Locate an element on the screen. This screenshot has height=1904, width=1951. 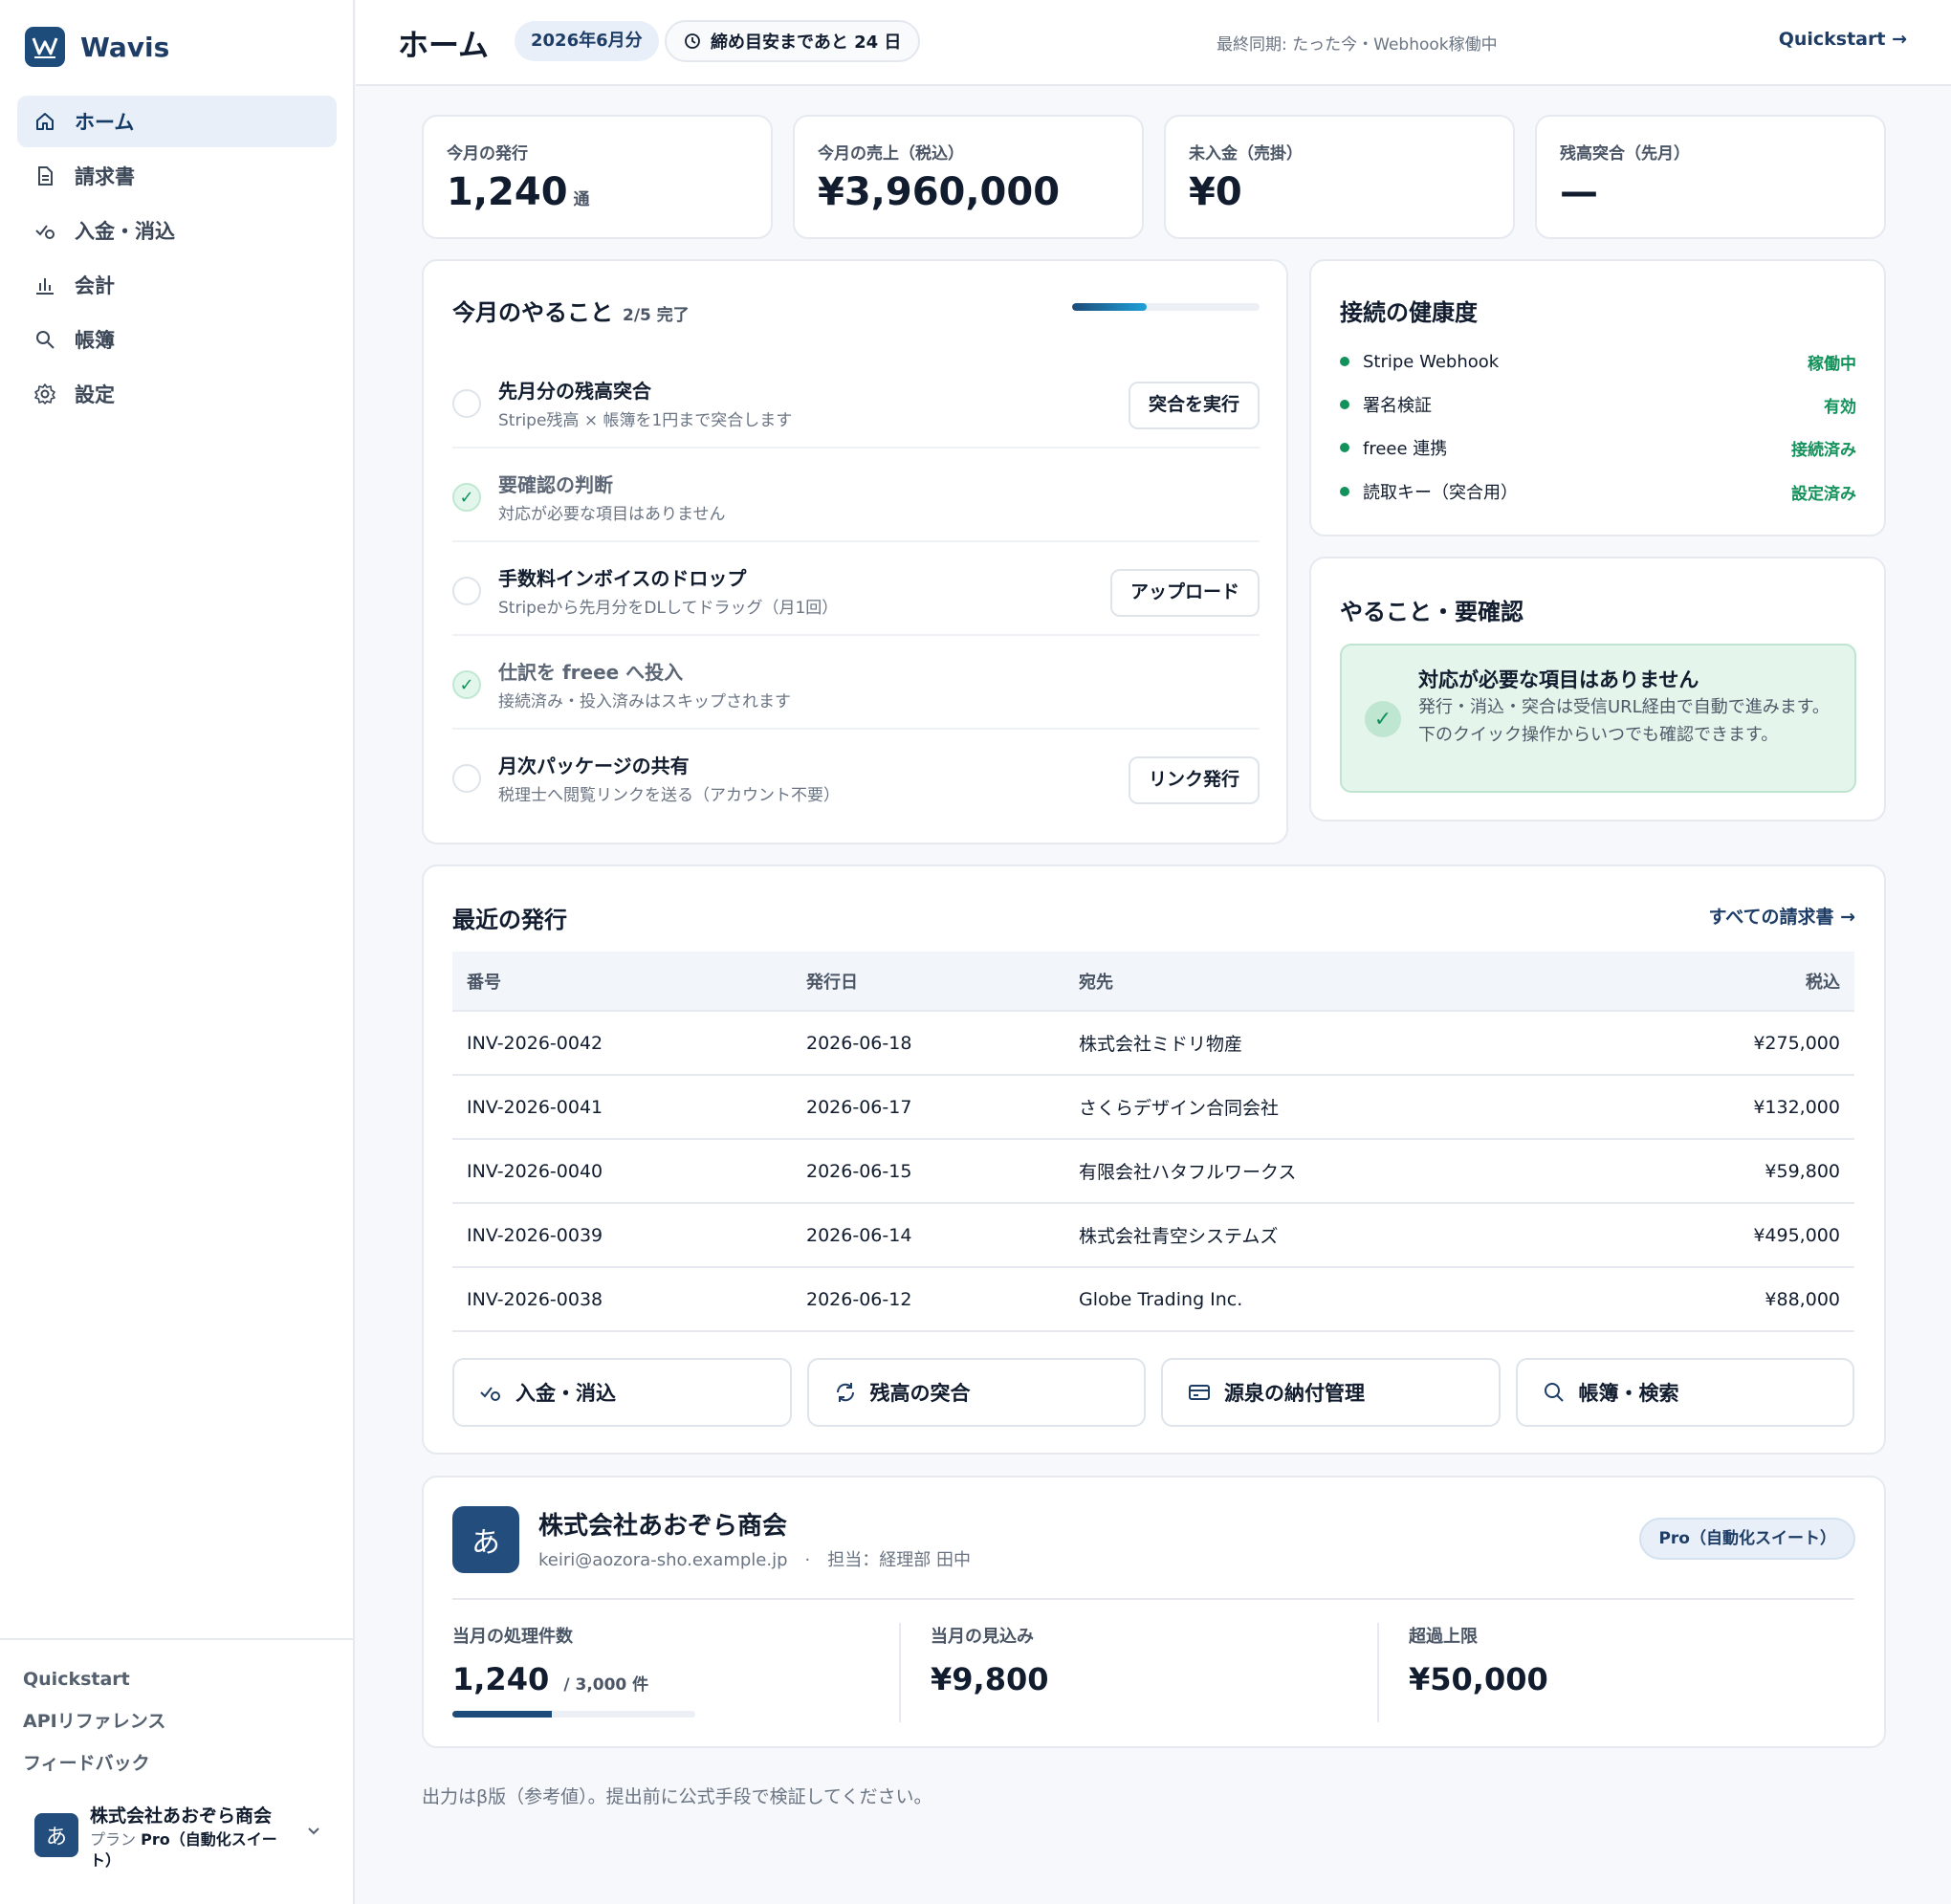
table-row: INV-2026-0042 2026-06-18 株式会社ミドリ物産 ¥275,000 is located at coordinates (1153, 1043).